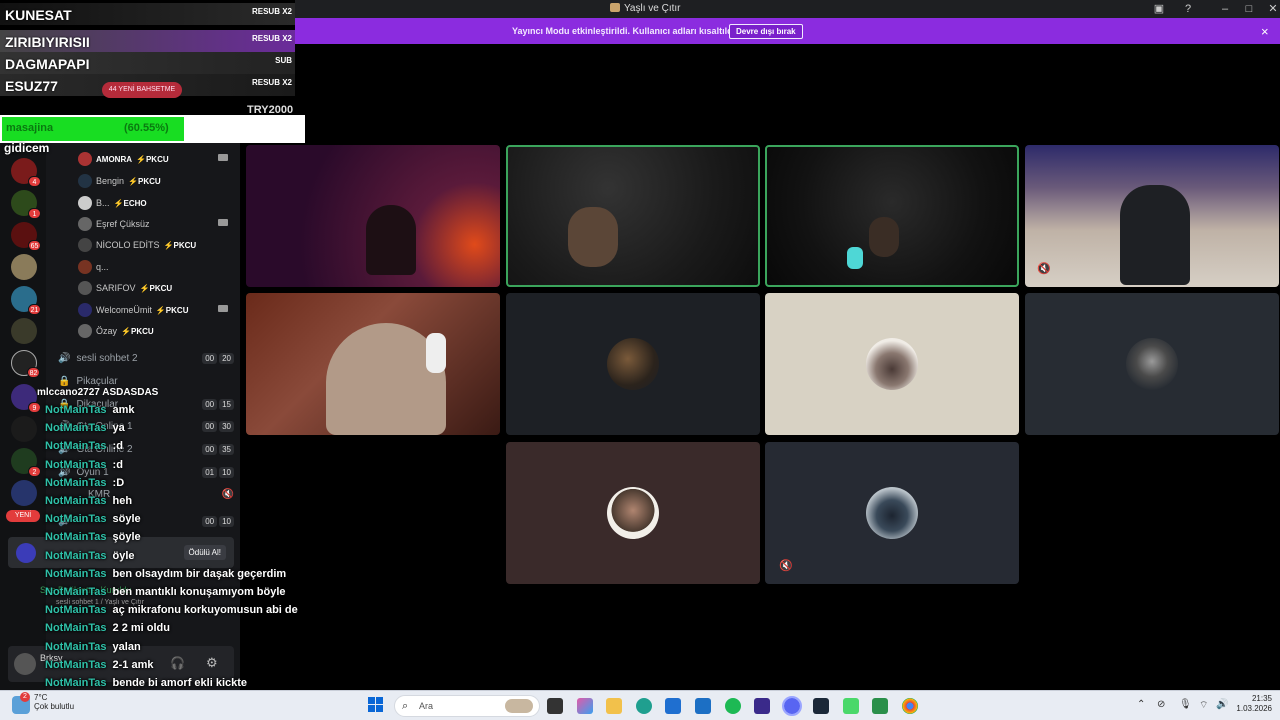 This screenshot has height=720, width=1280. I want to click on unread-badge: 1, so click(34, 213).